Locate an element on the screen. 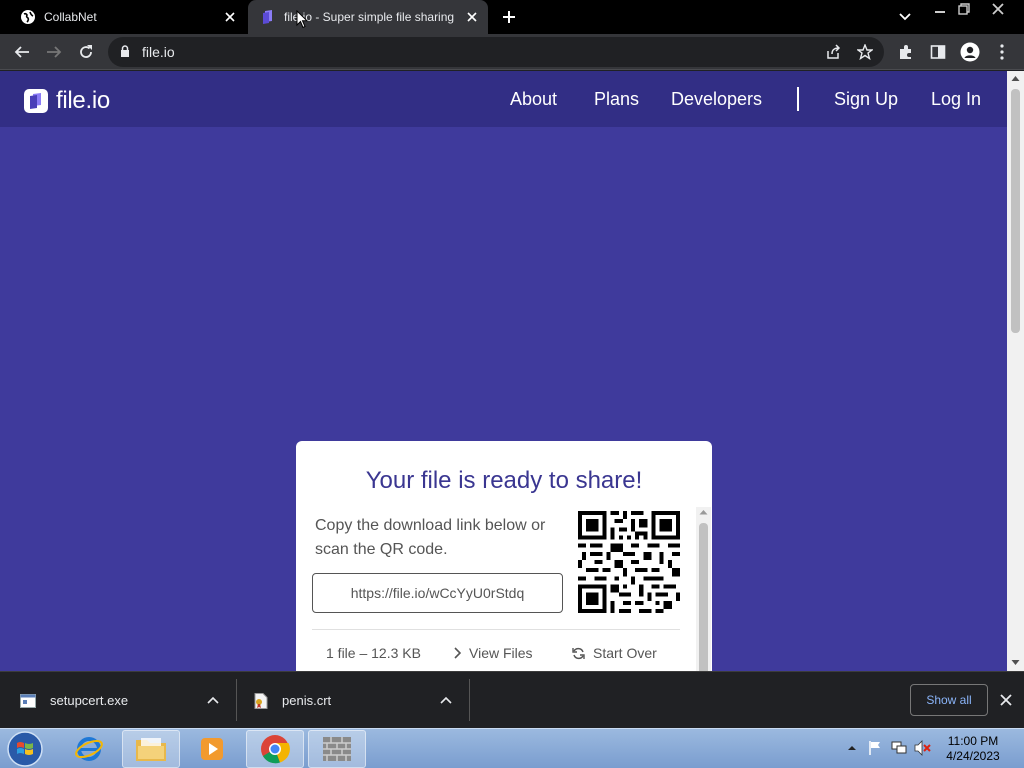 The width and height of the screenshot is (1024, 768). tab-title: CollabNet is located at coordinates (70, 17).